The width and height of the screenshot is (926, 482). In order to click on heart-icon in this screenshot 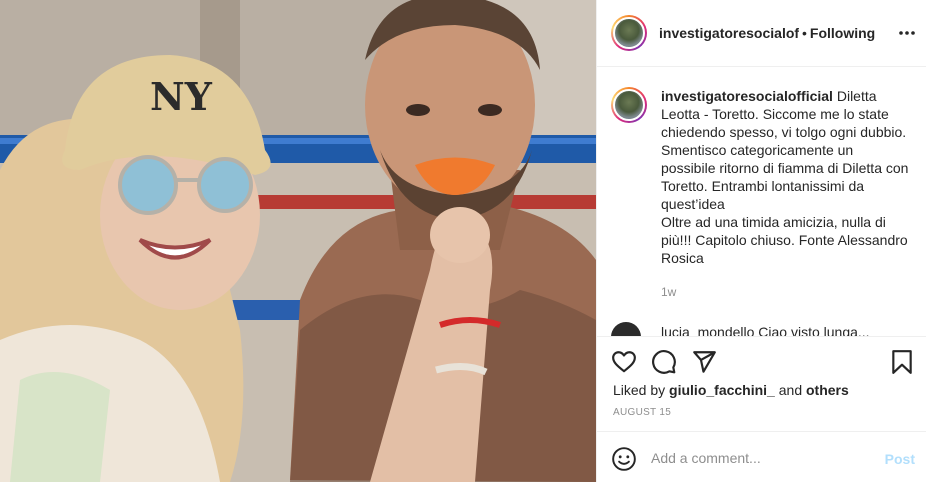, I will do `click(624, 362)`.